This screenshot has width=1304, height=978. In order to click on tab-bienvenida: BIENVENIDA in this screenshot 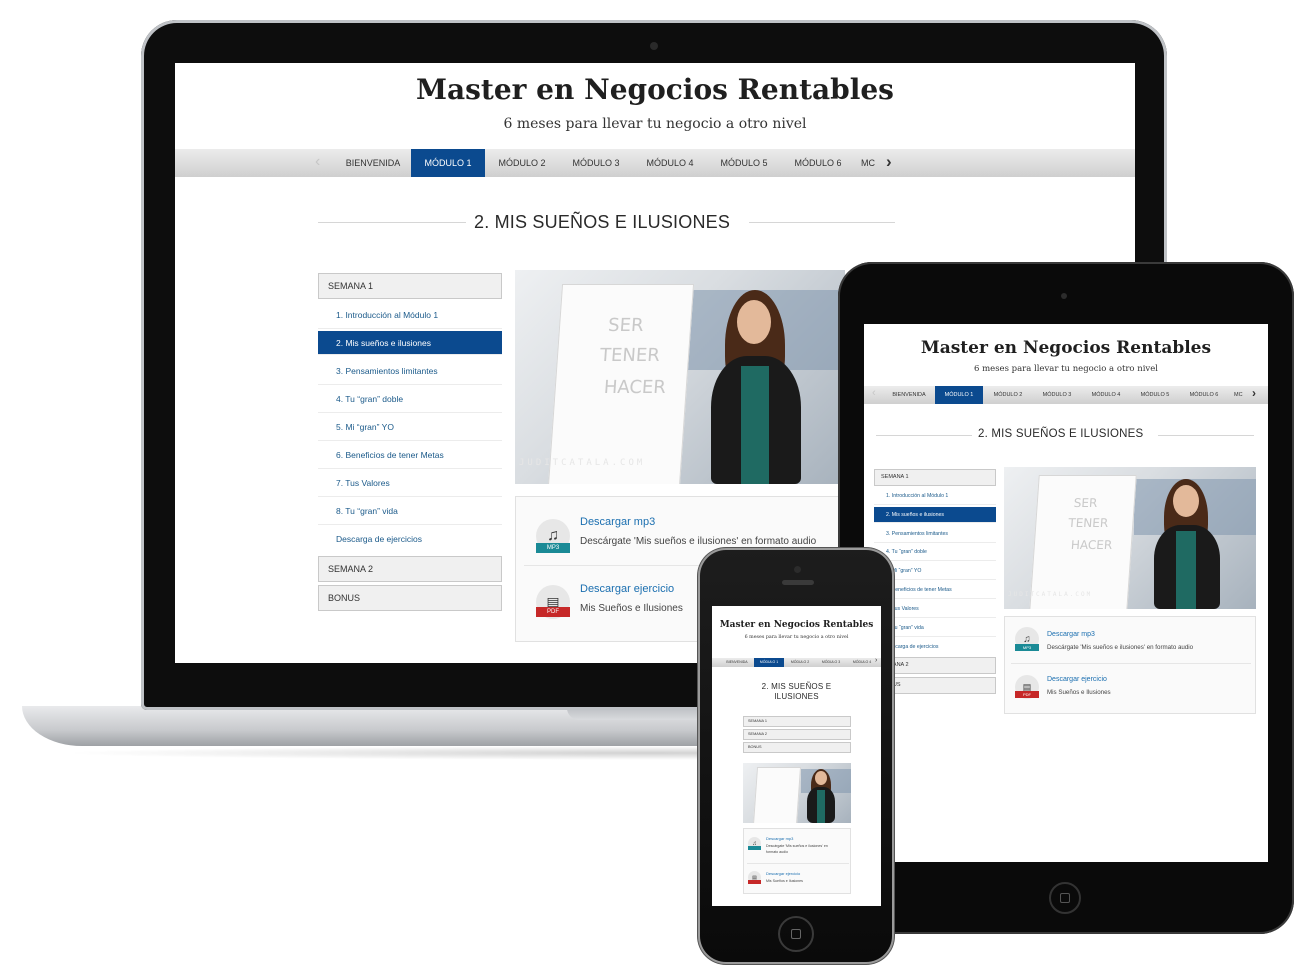, I will do `click(373, 163)`.